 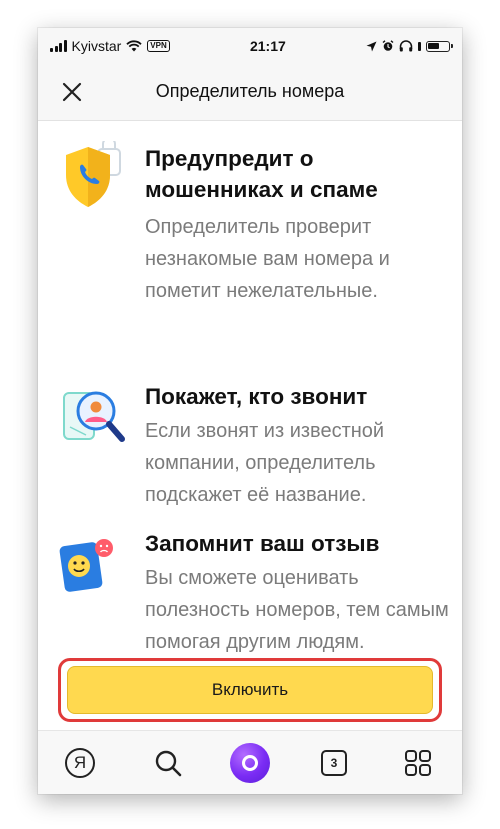 What do you see at coordinates (93, 174) in the screenshot?
I see `shield-phone-icon` at bounding box center [93, 174].